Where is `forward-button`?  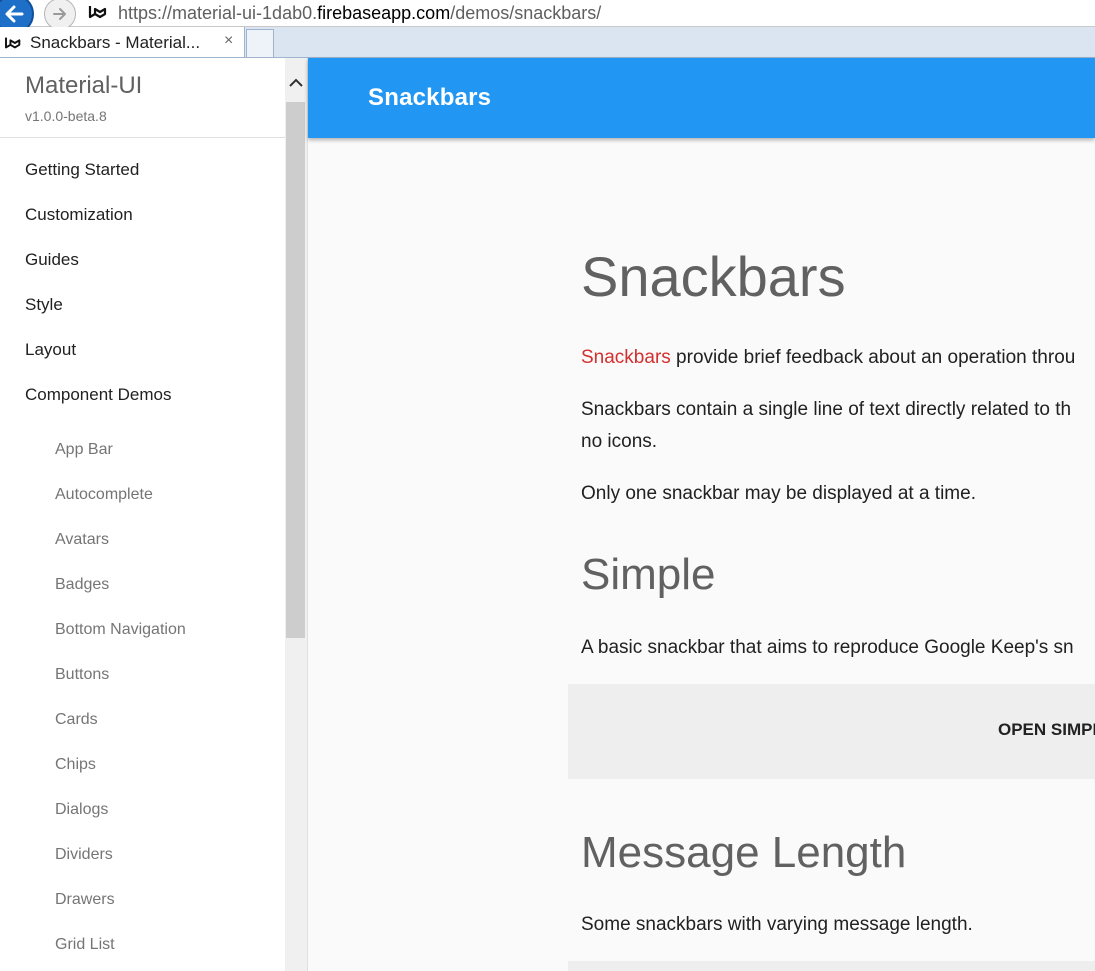
forward-button is located at coordinates (60, 15).